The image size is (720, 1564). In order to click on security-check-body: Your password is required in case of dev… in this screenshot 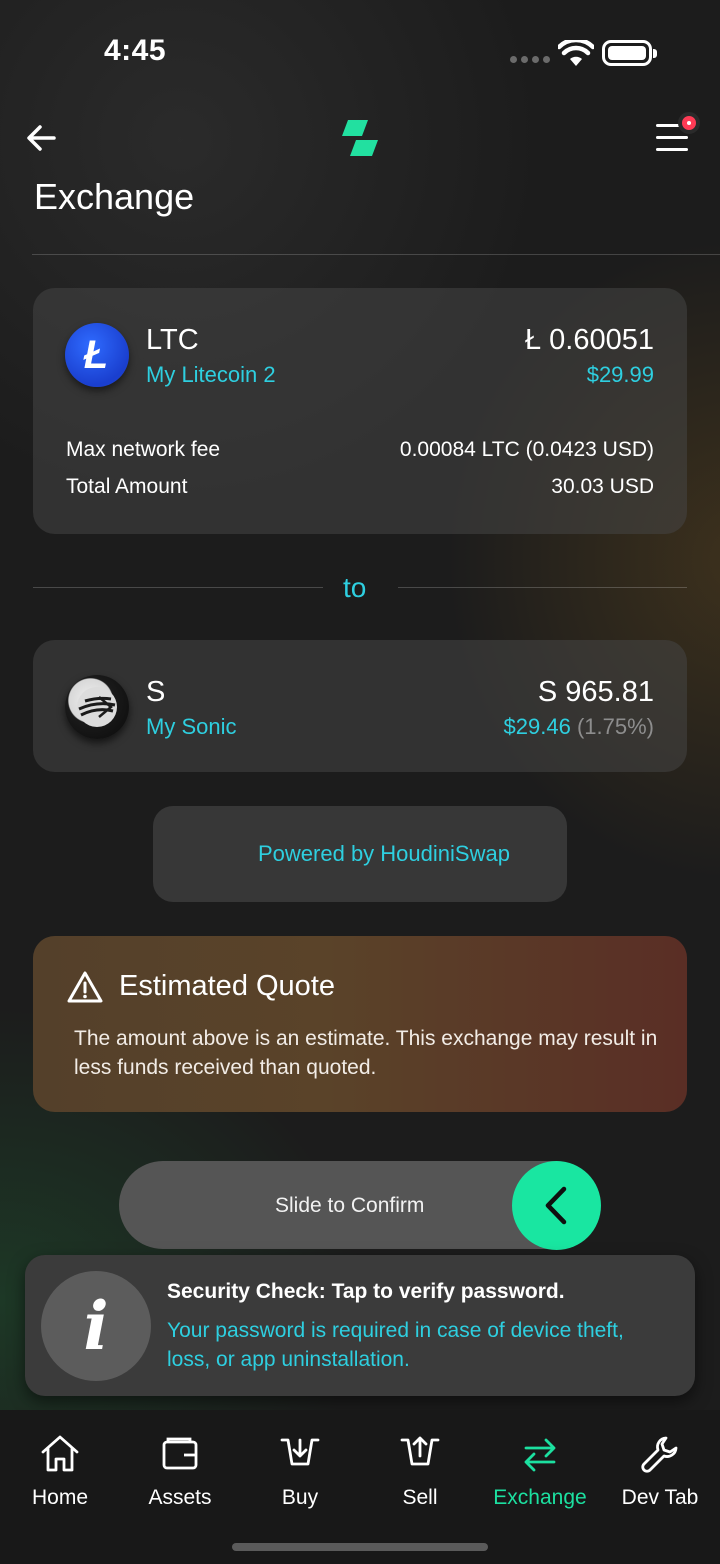, I will do `click(395, 1345)`.